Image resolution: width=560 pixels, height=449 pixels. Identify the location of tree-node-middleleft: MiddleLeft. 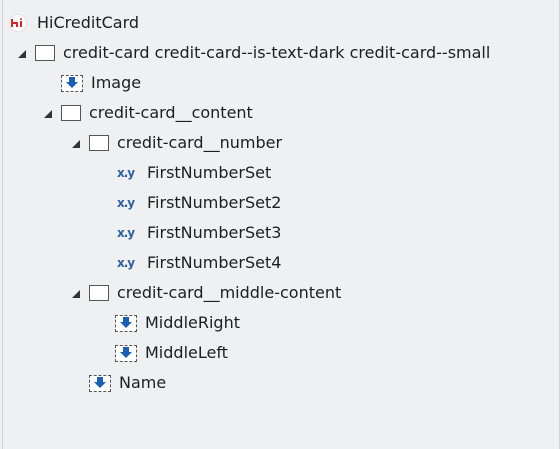
(171, 353).